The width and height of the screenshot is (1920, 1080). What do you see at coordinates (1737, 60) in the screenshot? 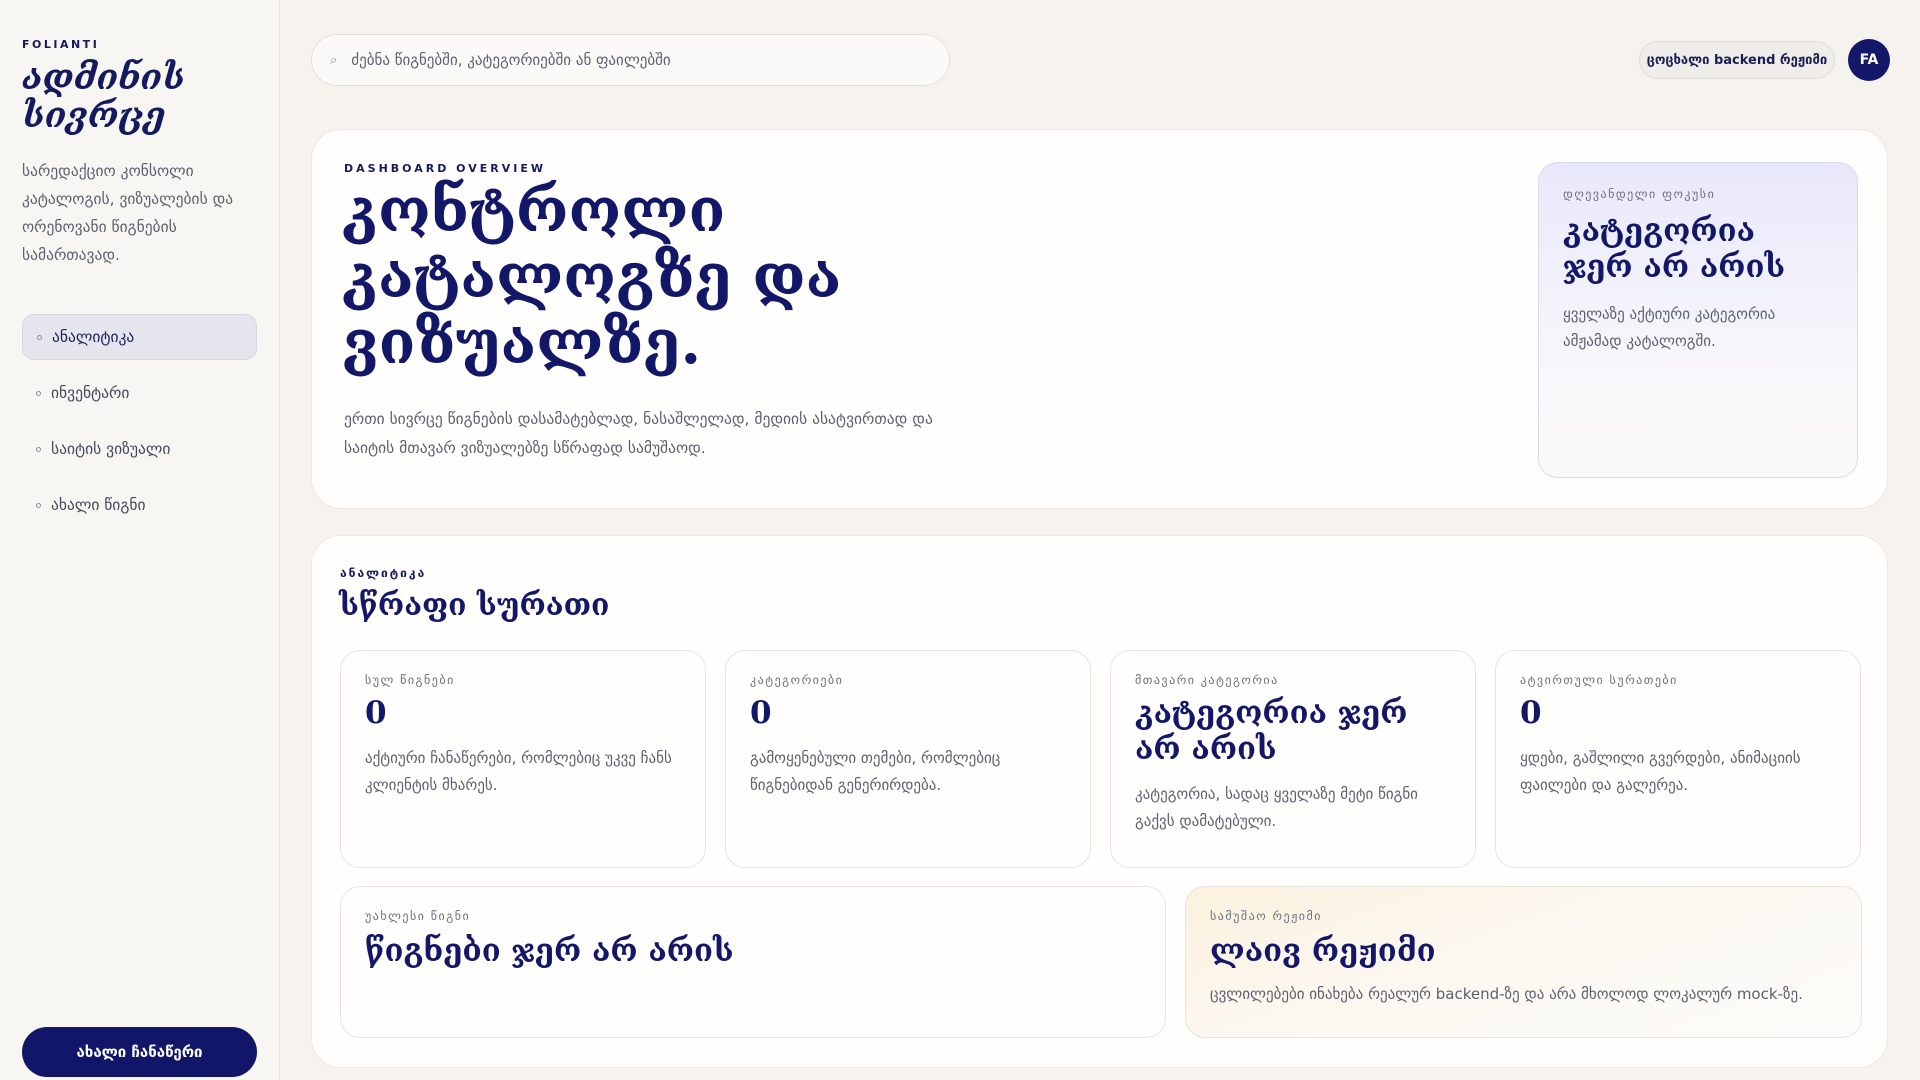
I see `backend-mode-badge: ცოცხალი backend რეჟიმი` at bounding box center [1737, 60].